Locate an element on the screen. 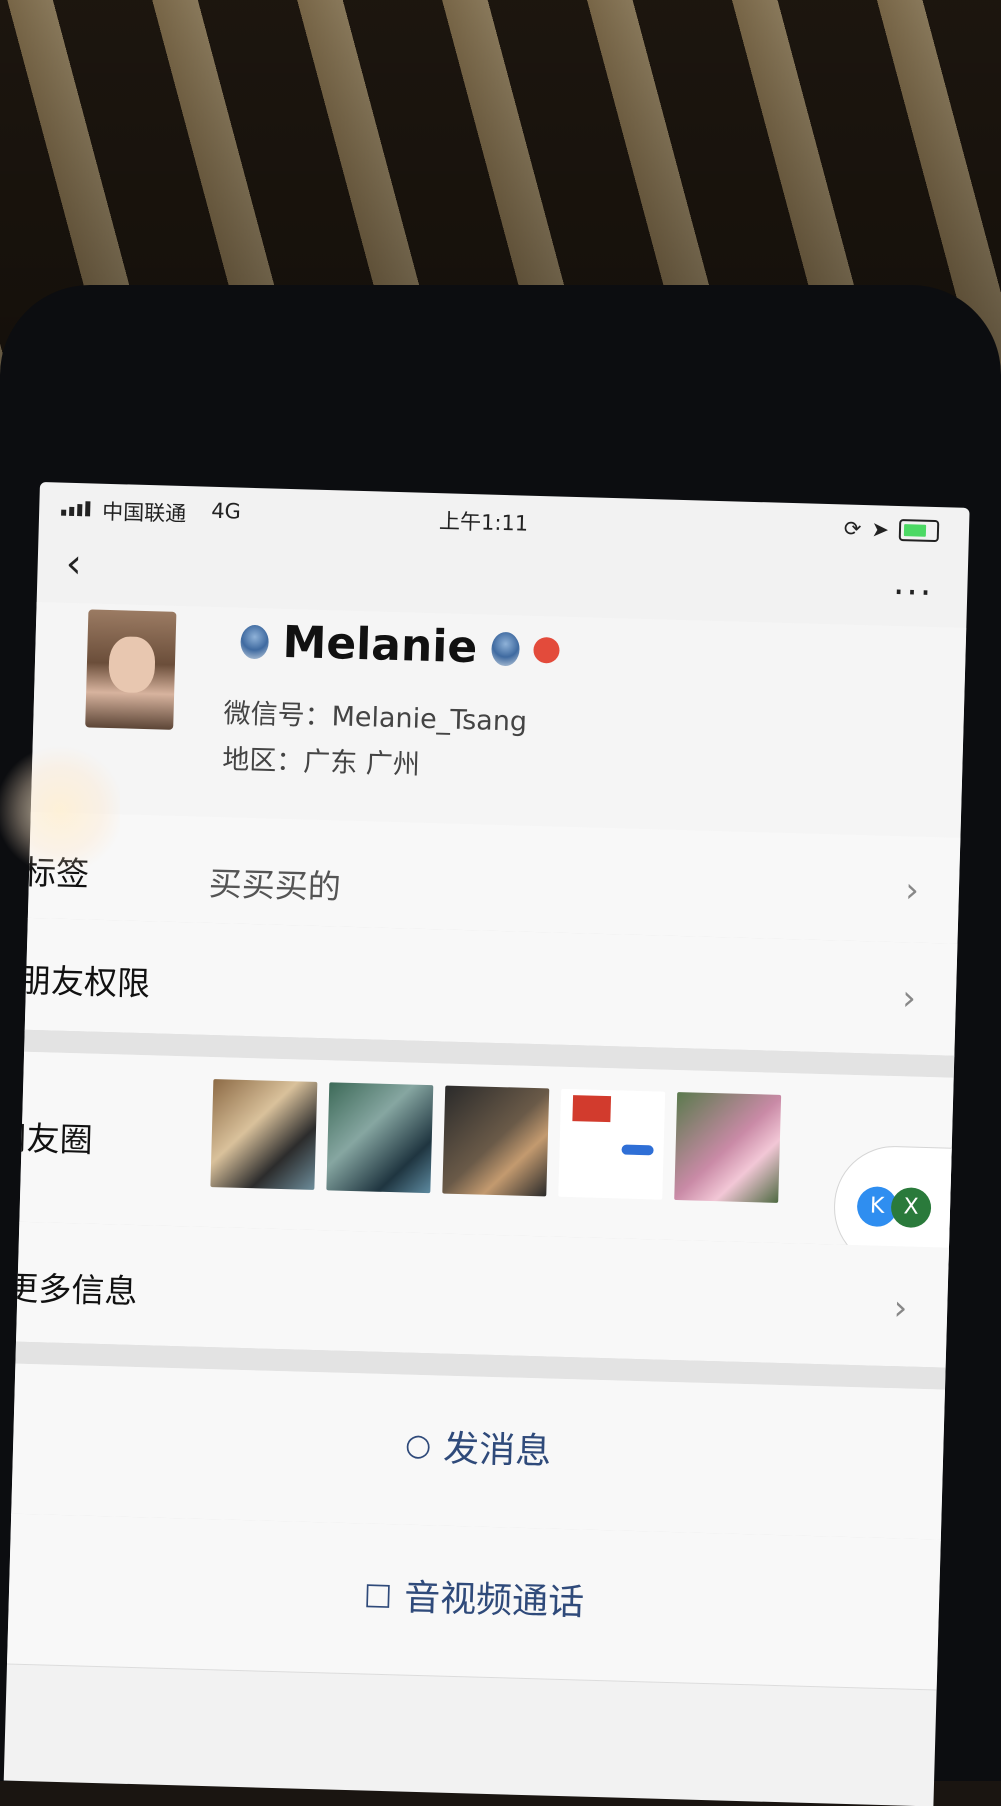 The image size is (1001, 1806). moments-row: 朋友圈 K X is located at coordinates (481, 1160).